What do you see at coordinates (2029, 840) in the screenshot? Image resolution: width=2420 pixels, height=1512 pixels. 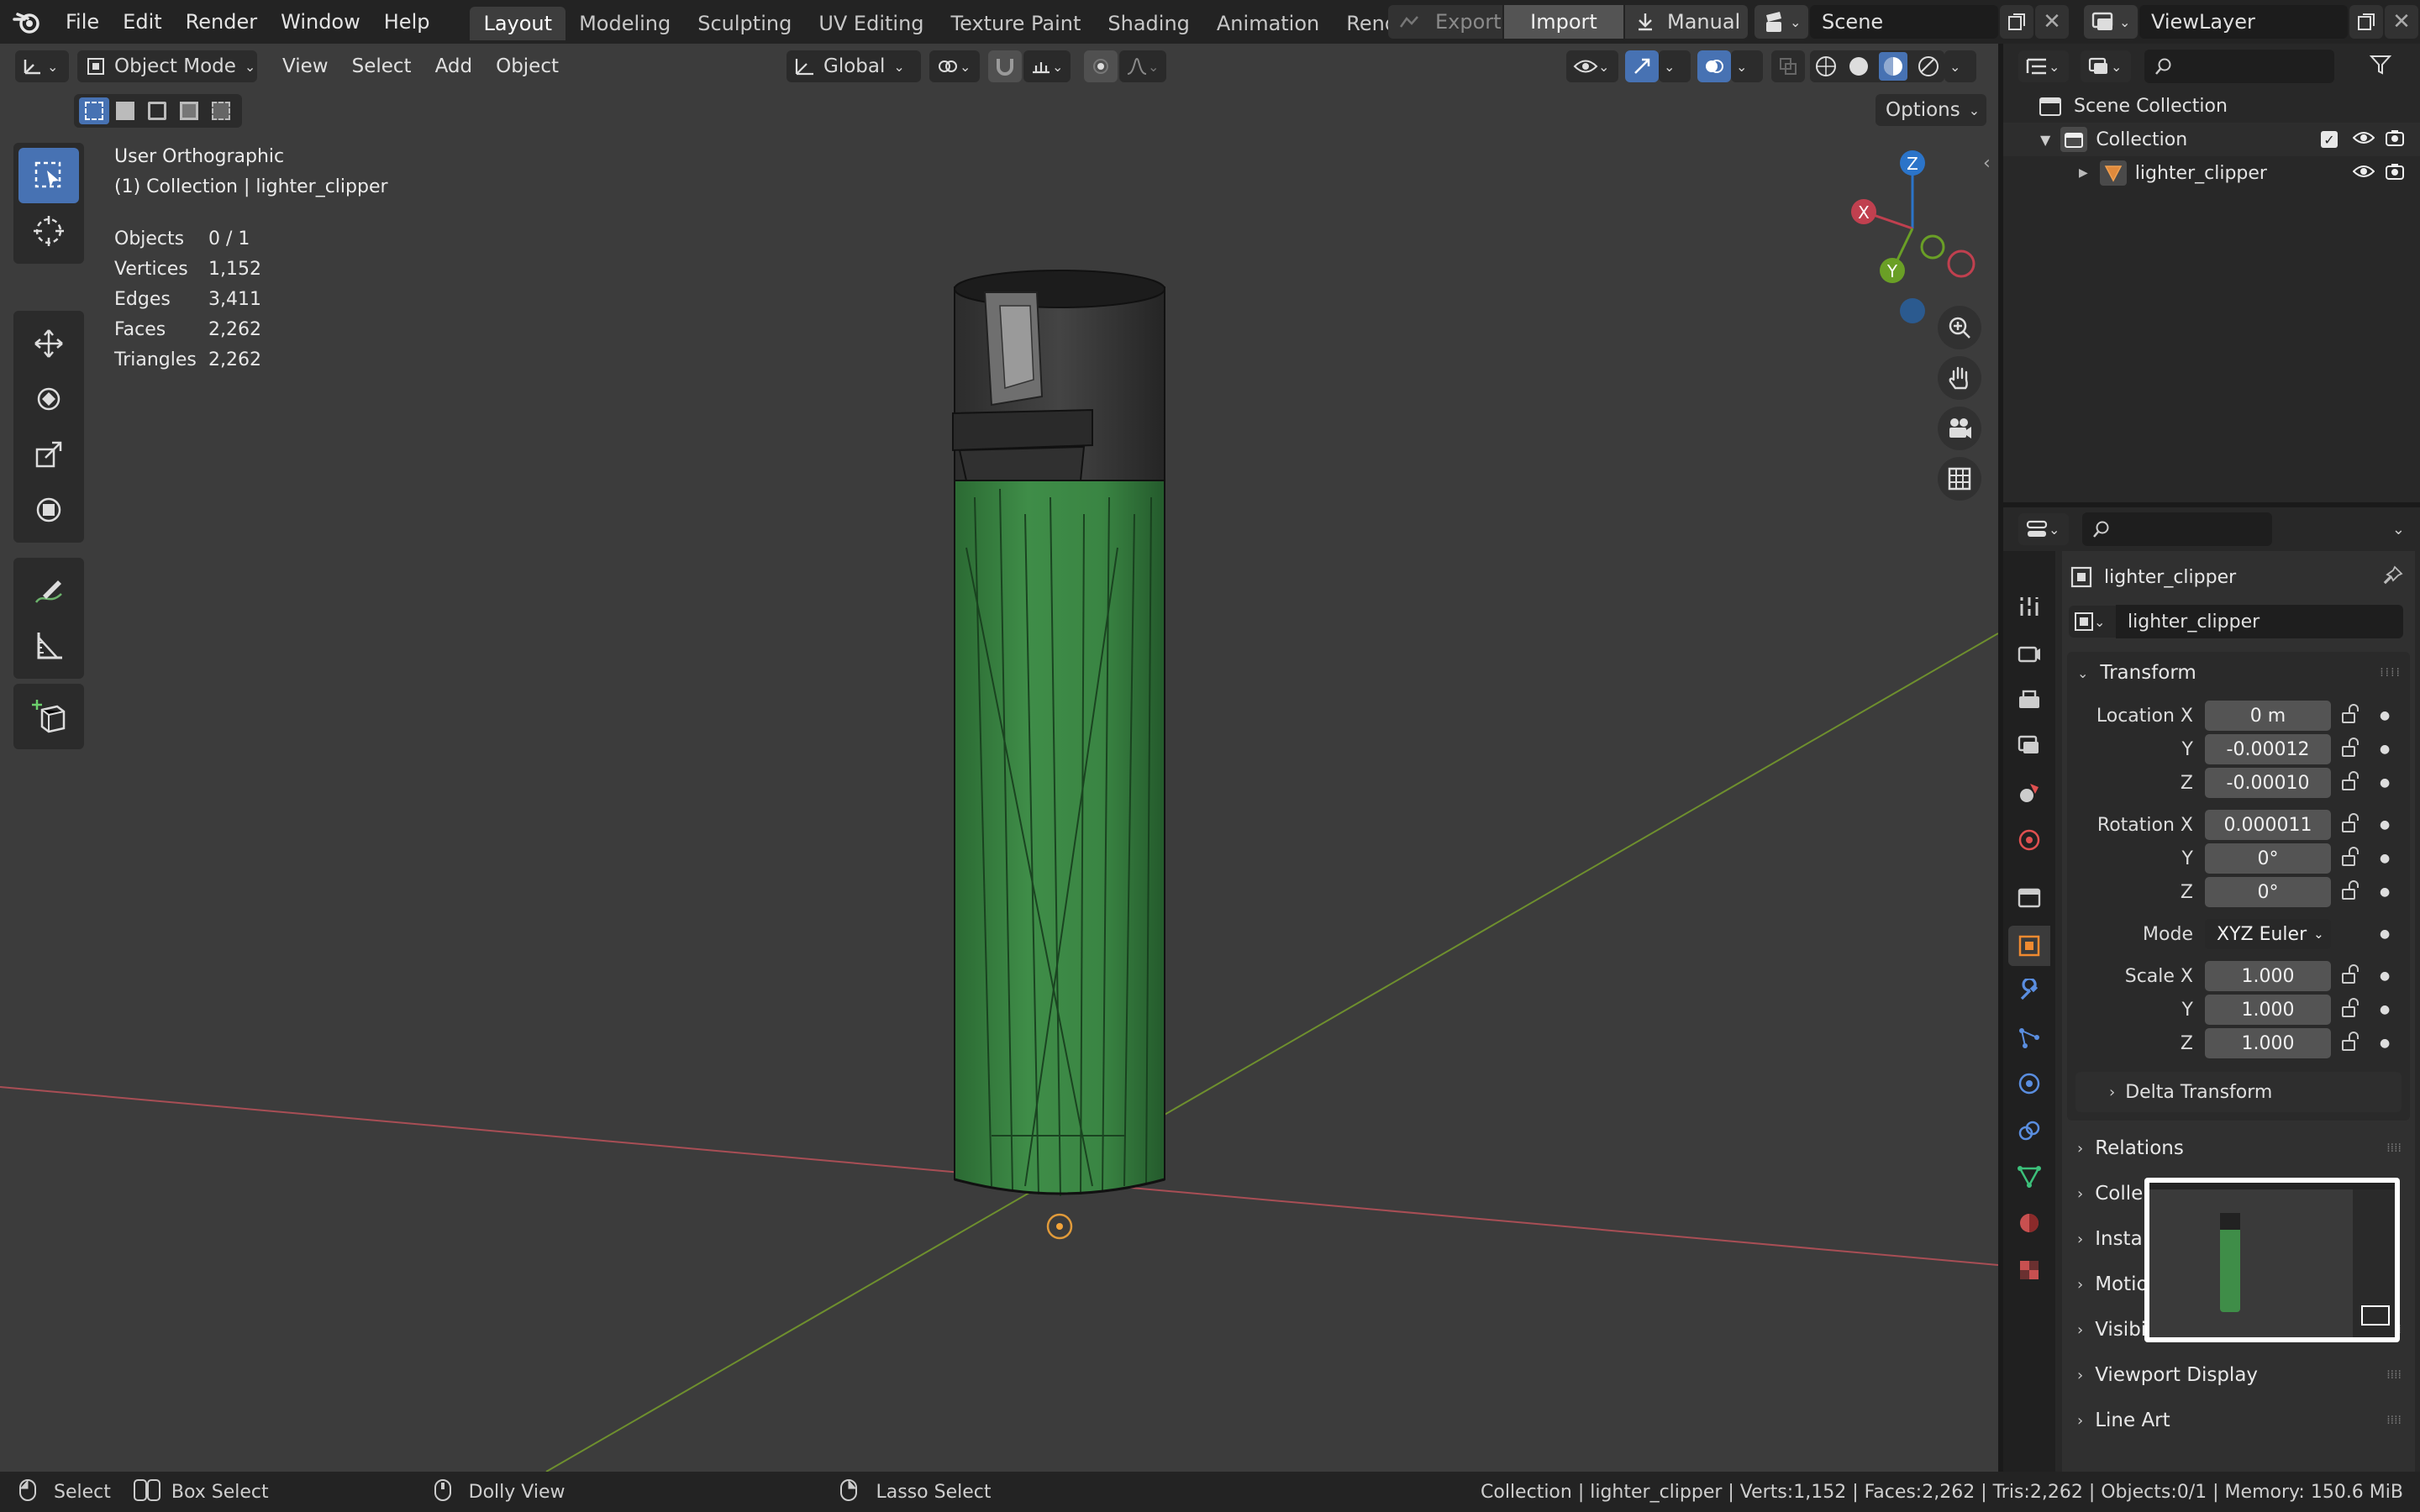 I see `world-tab-icon` at bounding box center [2029, 840].